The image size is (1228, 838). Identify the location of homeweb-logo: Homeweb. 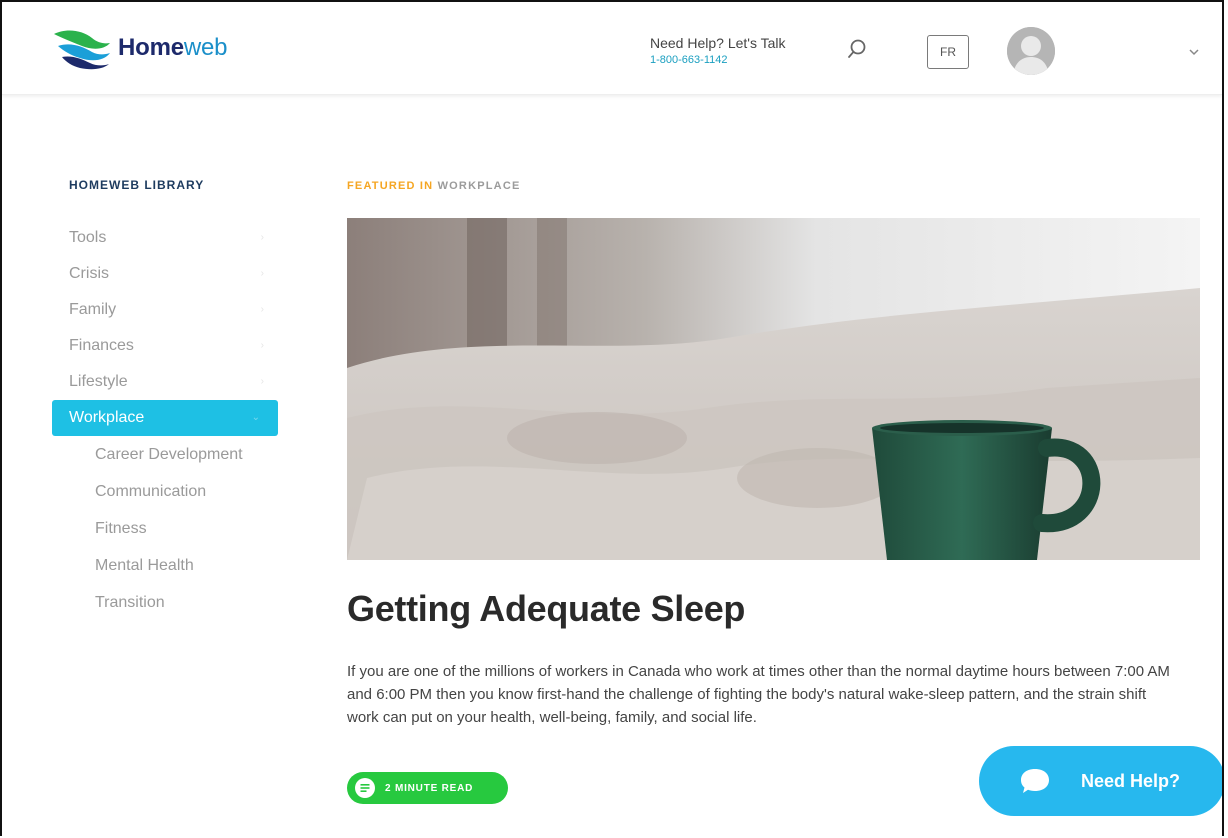
(140, 48).